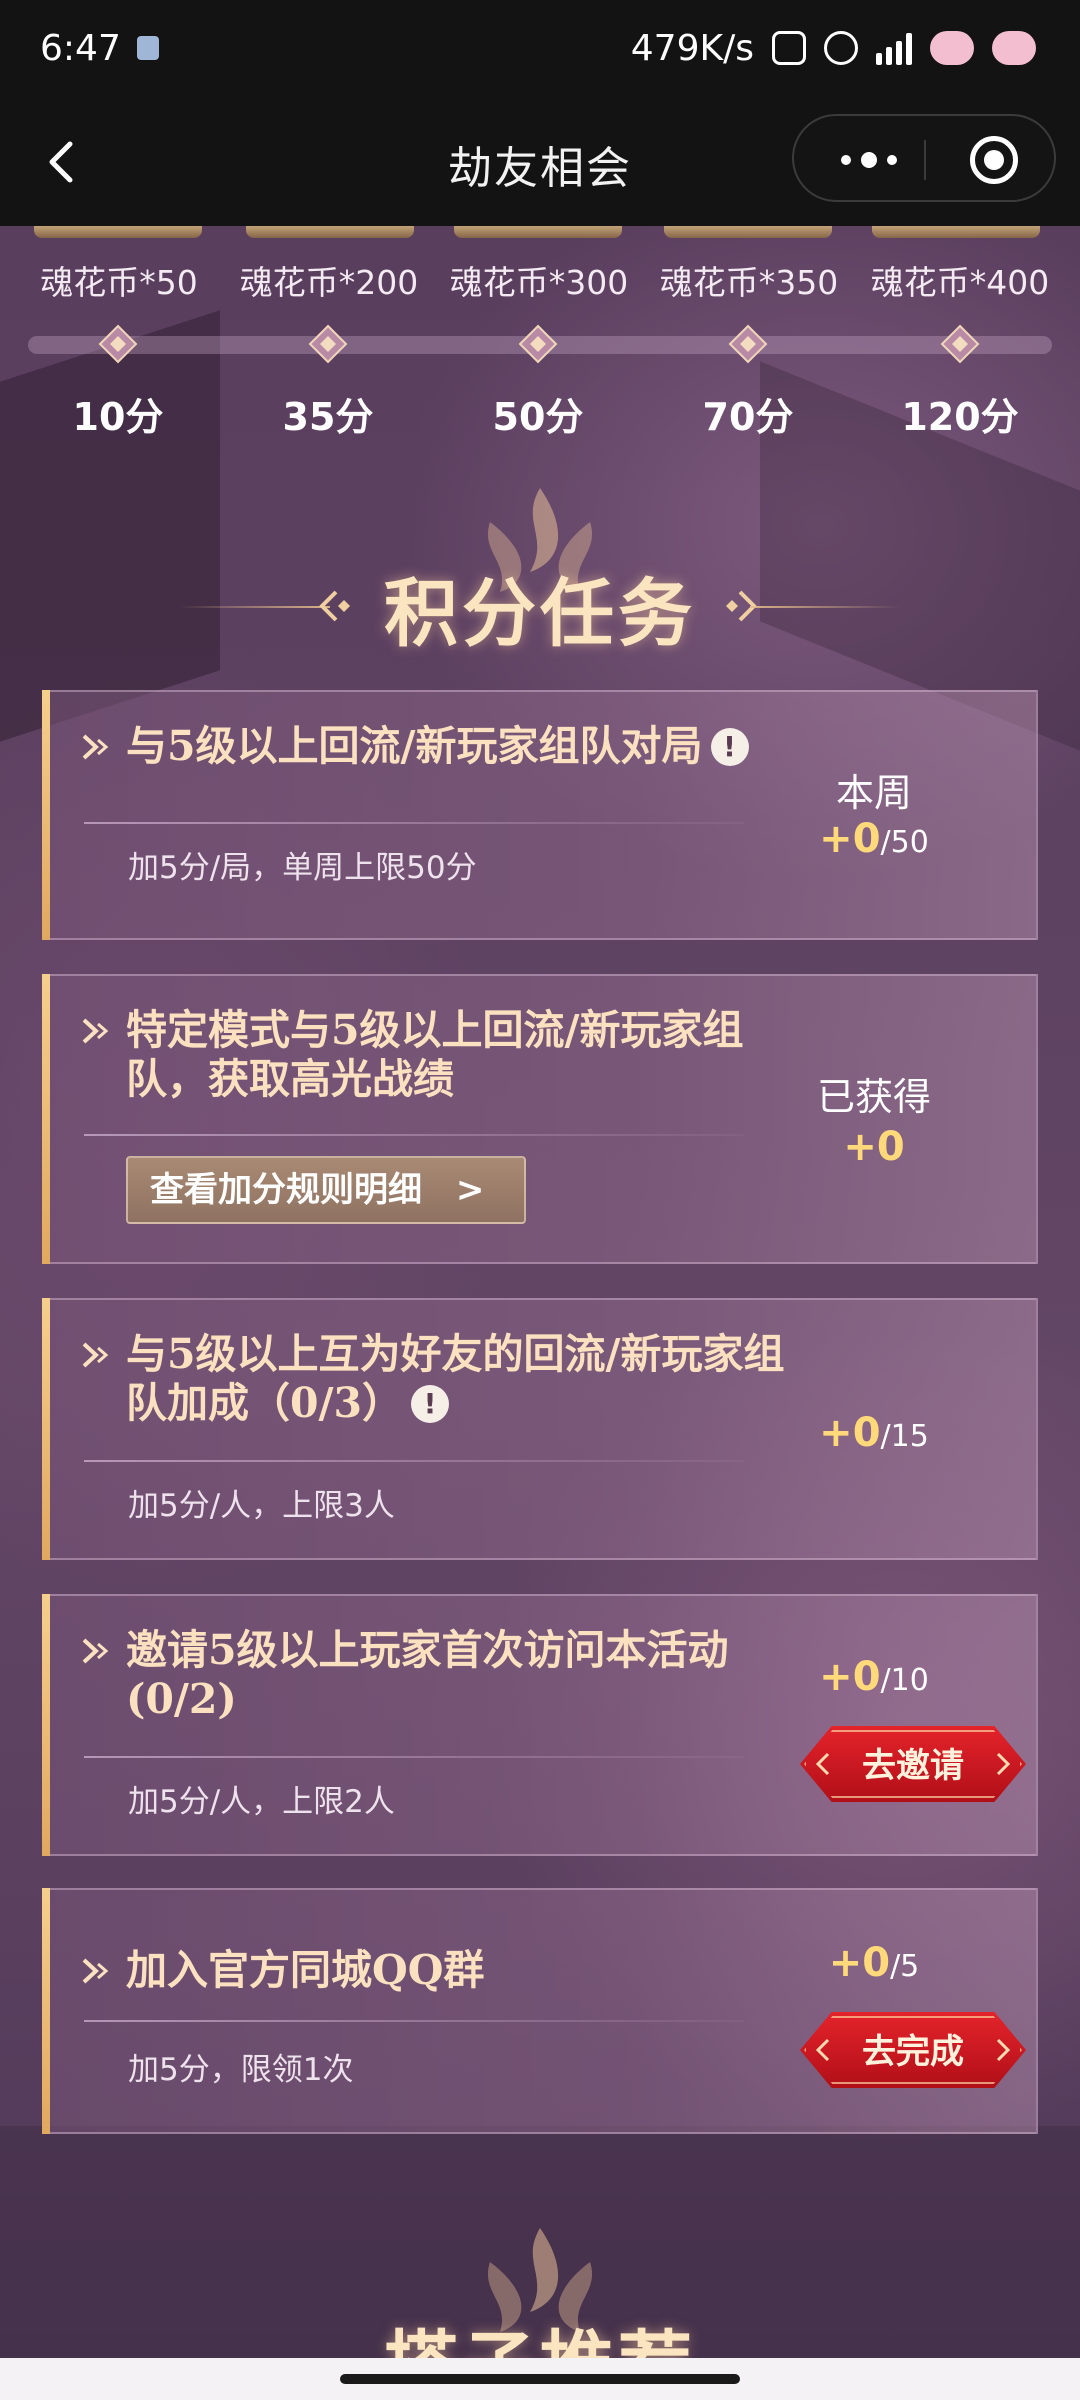  What do you see at coordinates (470, 1190) in the screenshot?
I see `view-rules-arrow: >` at bounding box center [470, 1190].